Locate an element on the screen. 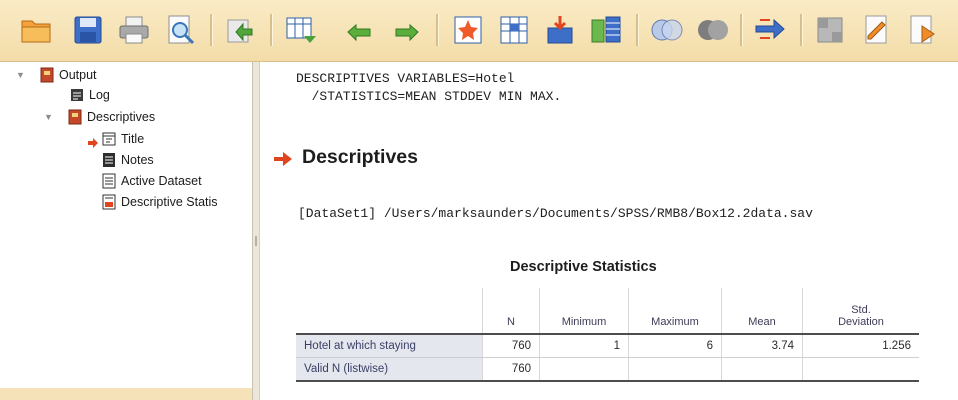 This screenshot has width=958, height=400. run-script-icon is located at coordinates (922, 30).